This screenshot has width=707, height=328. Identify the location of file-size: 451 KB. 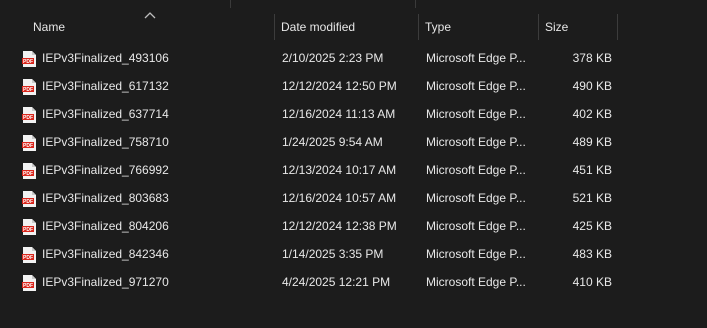
(592, 170).